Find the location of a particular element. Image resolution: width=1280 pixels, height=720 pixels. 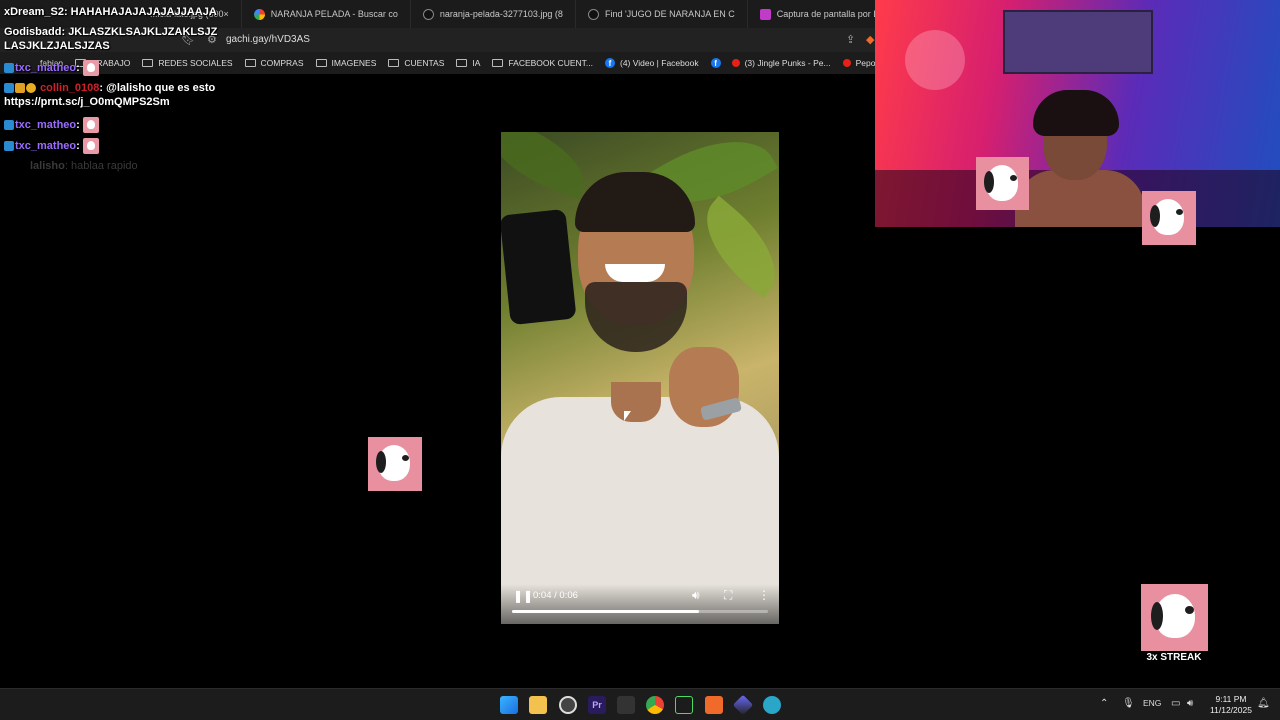

epic-games-icon is located at coordinates (626, 705).